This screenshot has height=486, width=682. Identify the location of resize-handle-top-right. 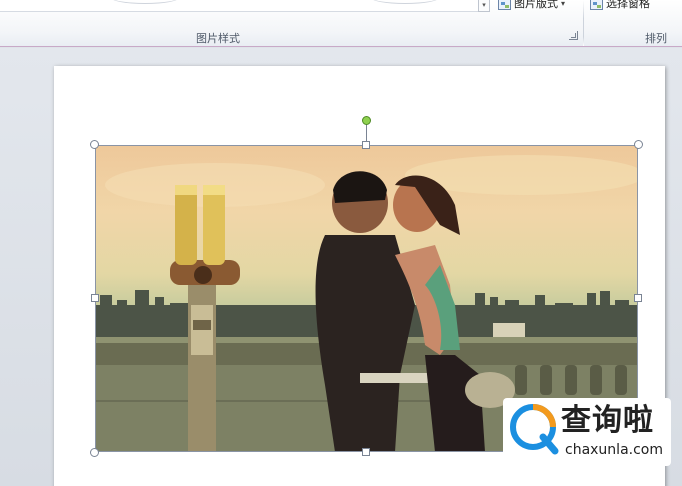
(638, 144).